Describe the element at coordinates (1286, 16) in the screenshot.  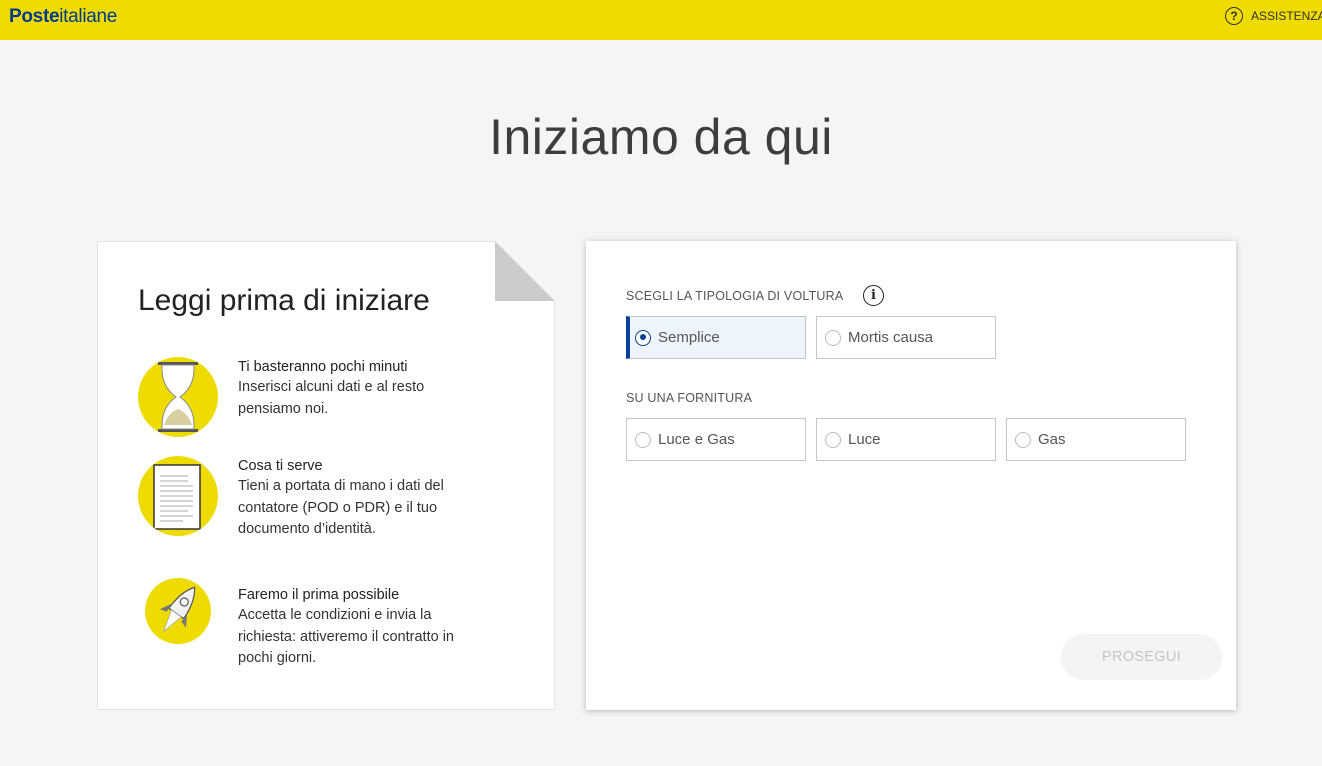
I see `help-label: ASSISTENZA` at that location.